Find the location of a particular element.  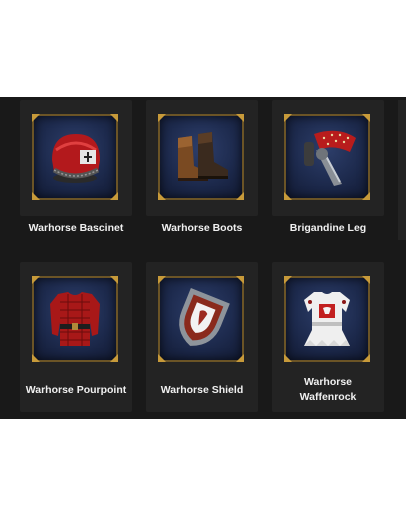

helmet-icon is located at coordinates (76, 158).